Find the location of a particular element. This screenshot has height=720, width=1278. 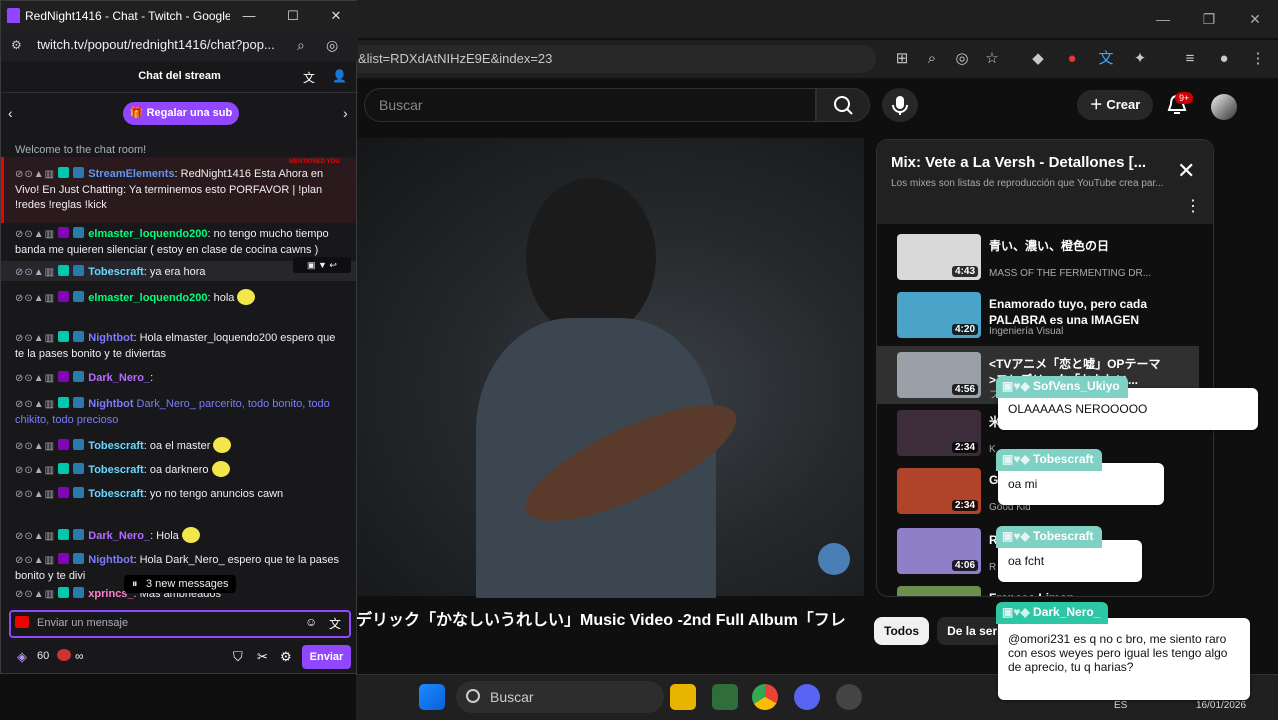

kebab-menu-icon: ⋮ is located at coordinates (1258, 59).